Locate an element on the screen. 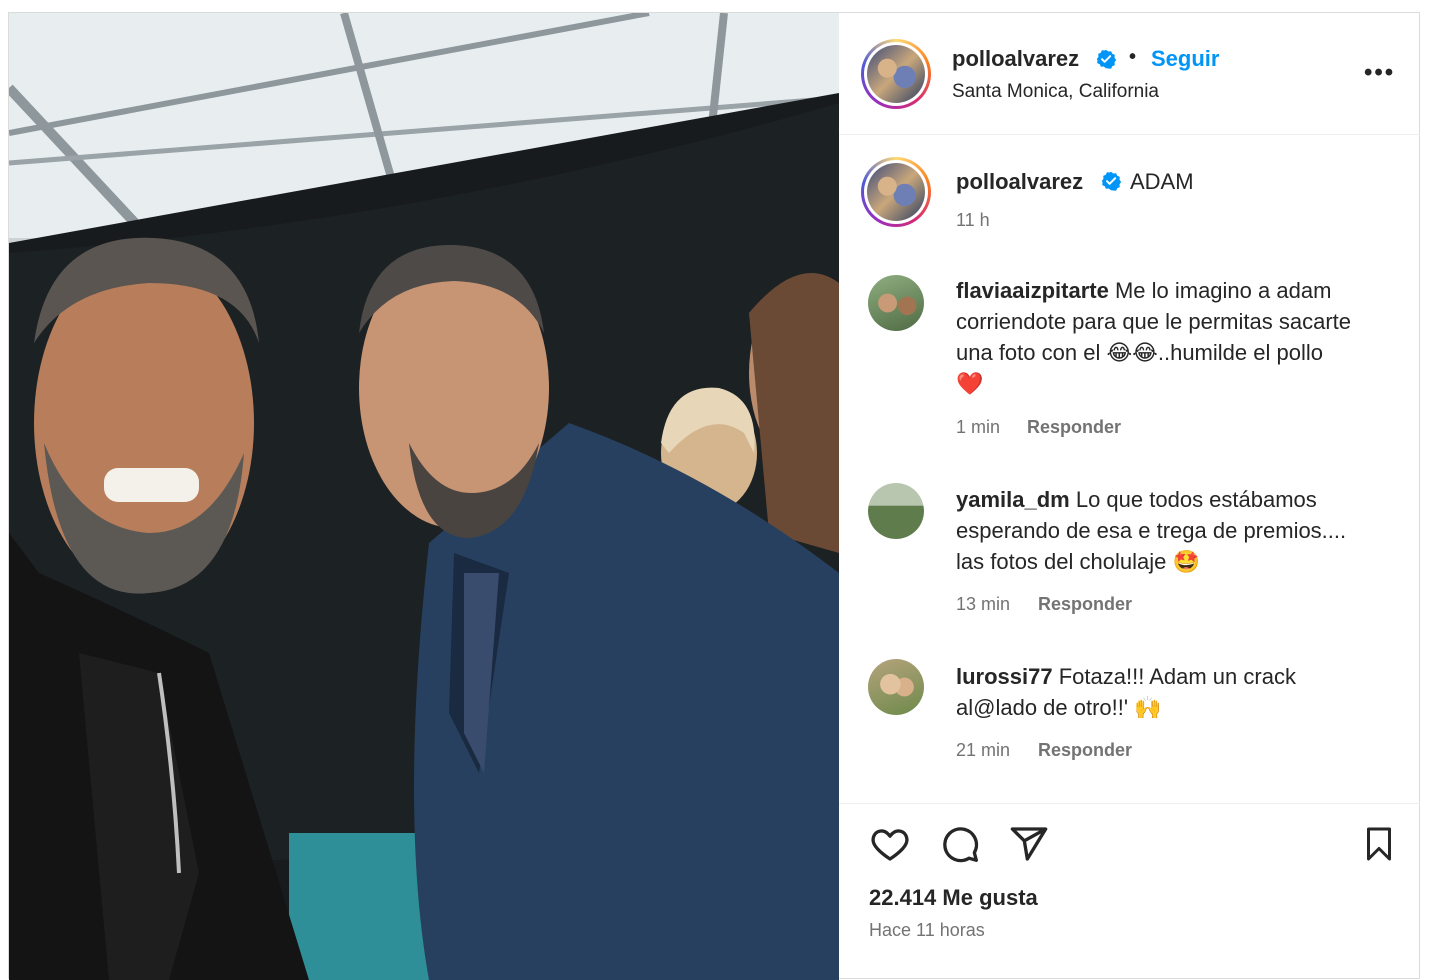  comment-line: Fotaza!!! Adam un crack is located at coordinates (1177, 676).